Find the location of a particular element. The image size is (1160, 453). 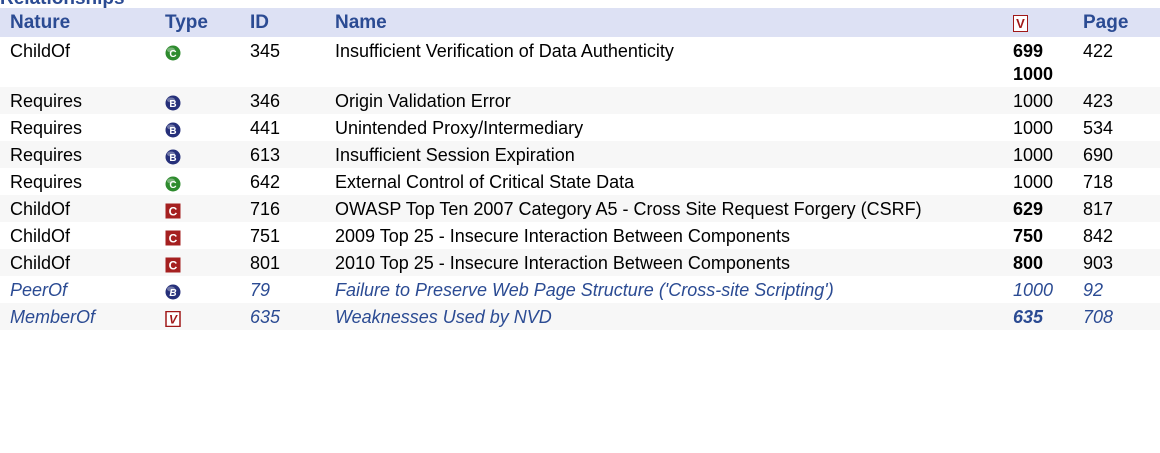

header-type: Type is located at coordinates (197, 22).